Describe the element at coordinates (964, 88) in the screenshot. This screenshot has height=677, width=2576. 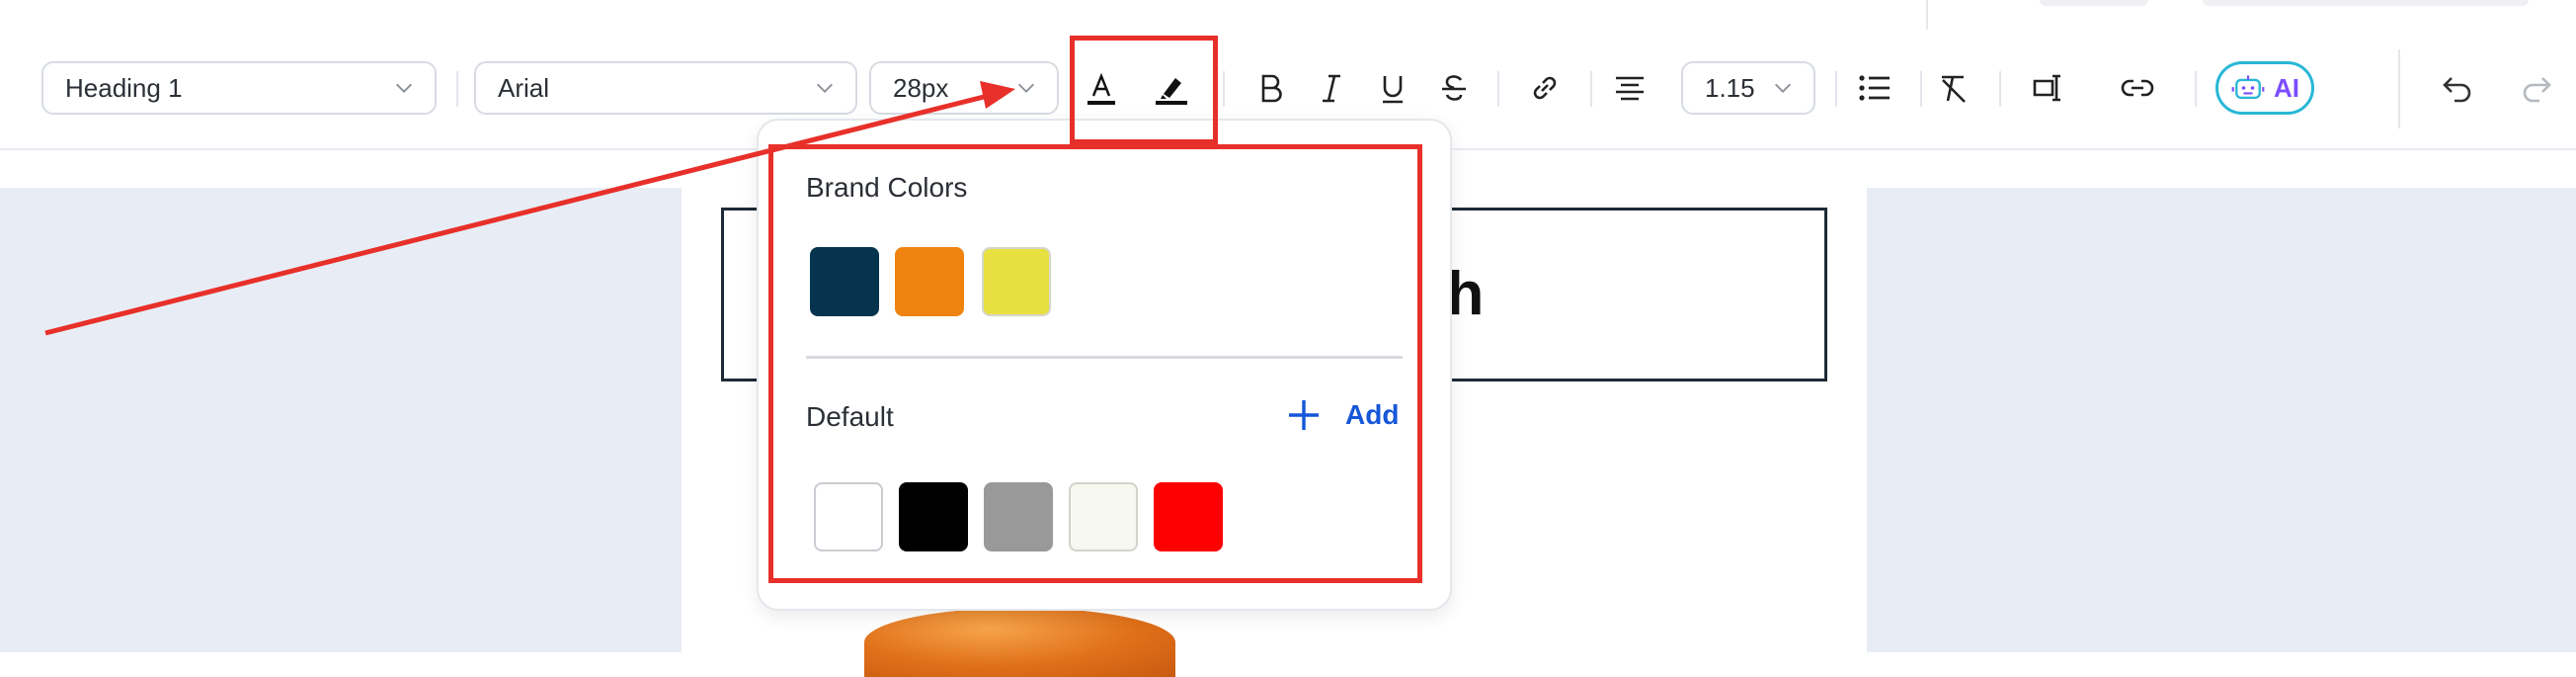
I see `font-size-select: 28px` at that location.